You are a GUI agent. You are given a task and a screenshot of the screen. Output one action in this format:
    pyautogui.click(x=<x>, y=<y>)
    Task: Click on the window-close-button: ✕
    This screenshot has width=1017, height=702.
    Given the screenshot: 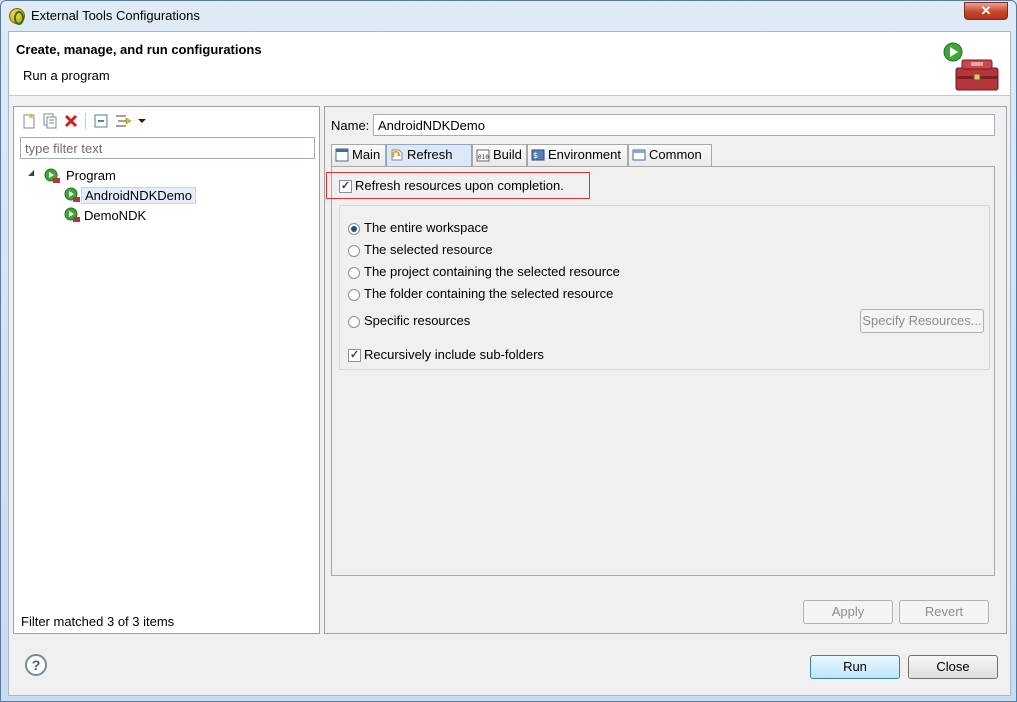 What is the action you would take?
    pyautogui.click(x=986, y=11)
    